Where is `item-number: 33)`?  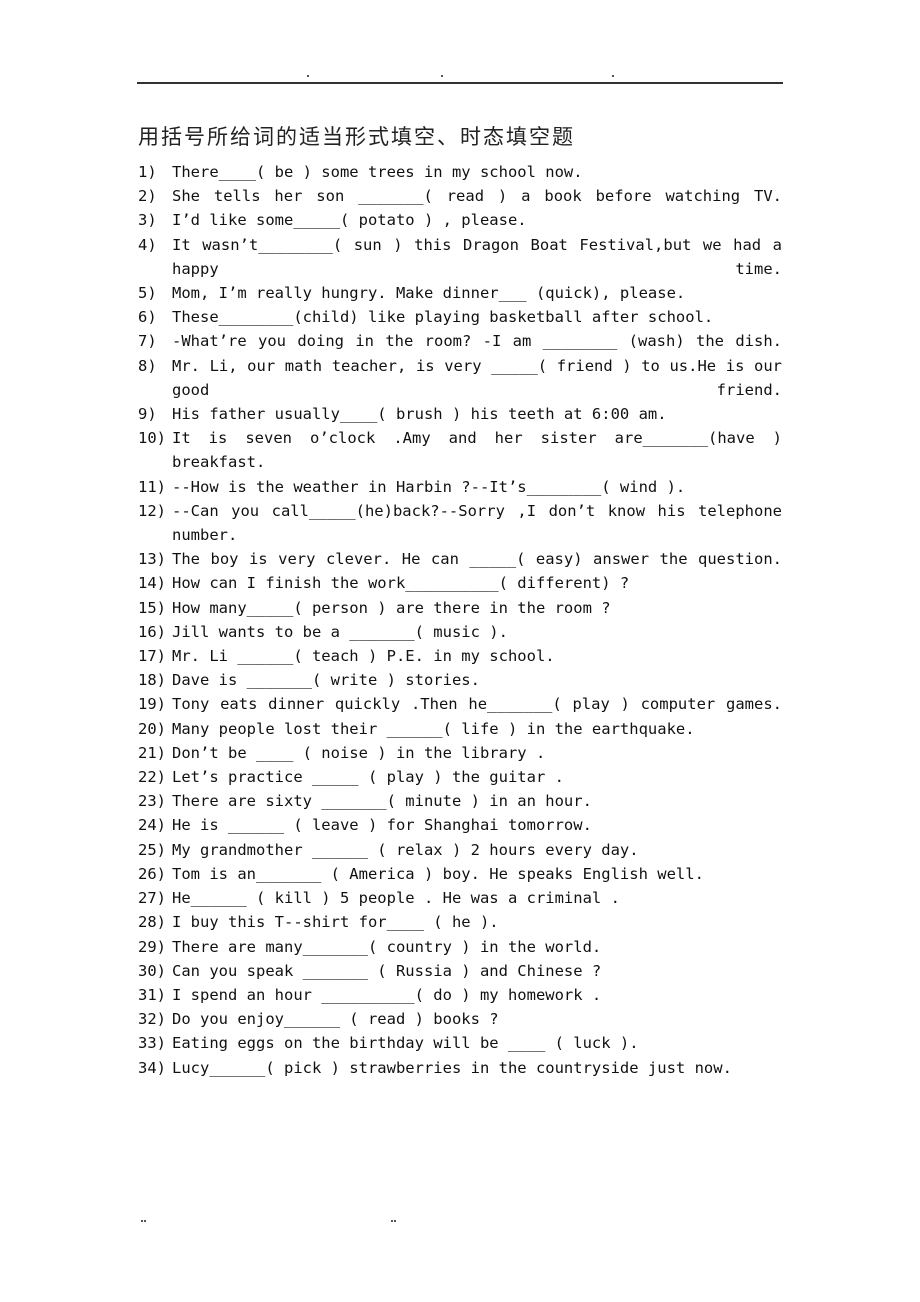
item-number: 33) is located at coordinates (152, 1043).